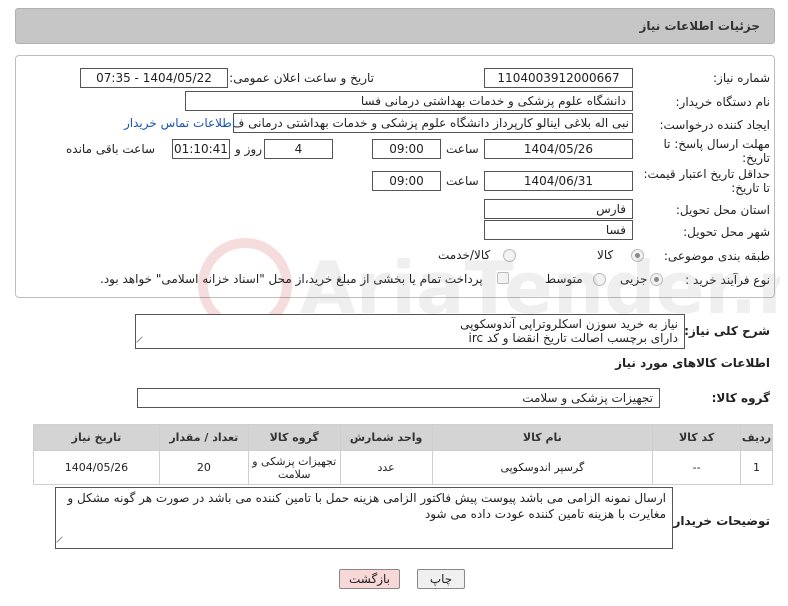 Image resolution: width=788 pixels, height=606 pixels. I want to click on process-minor-radio, so click(656, 279).